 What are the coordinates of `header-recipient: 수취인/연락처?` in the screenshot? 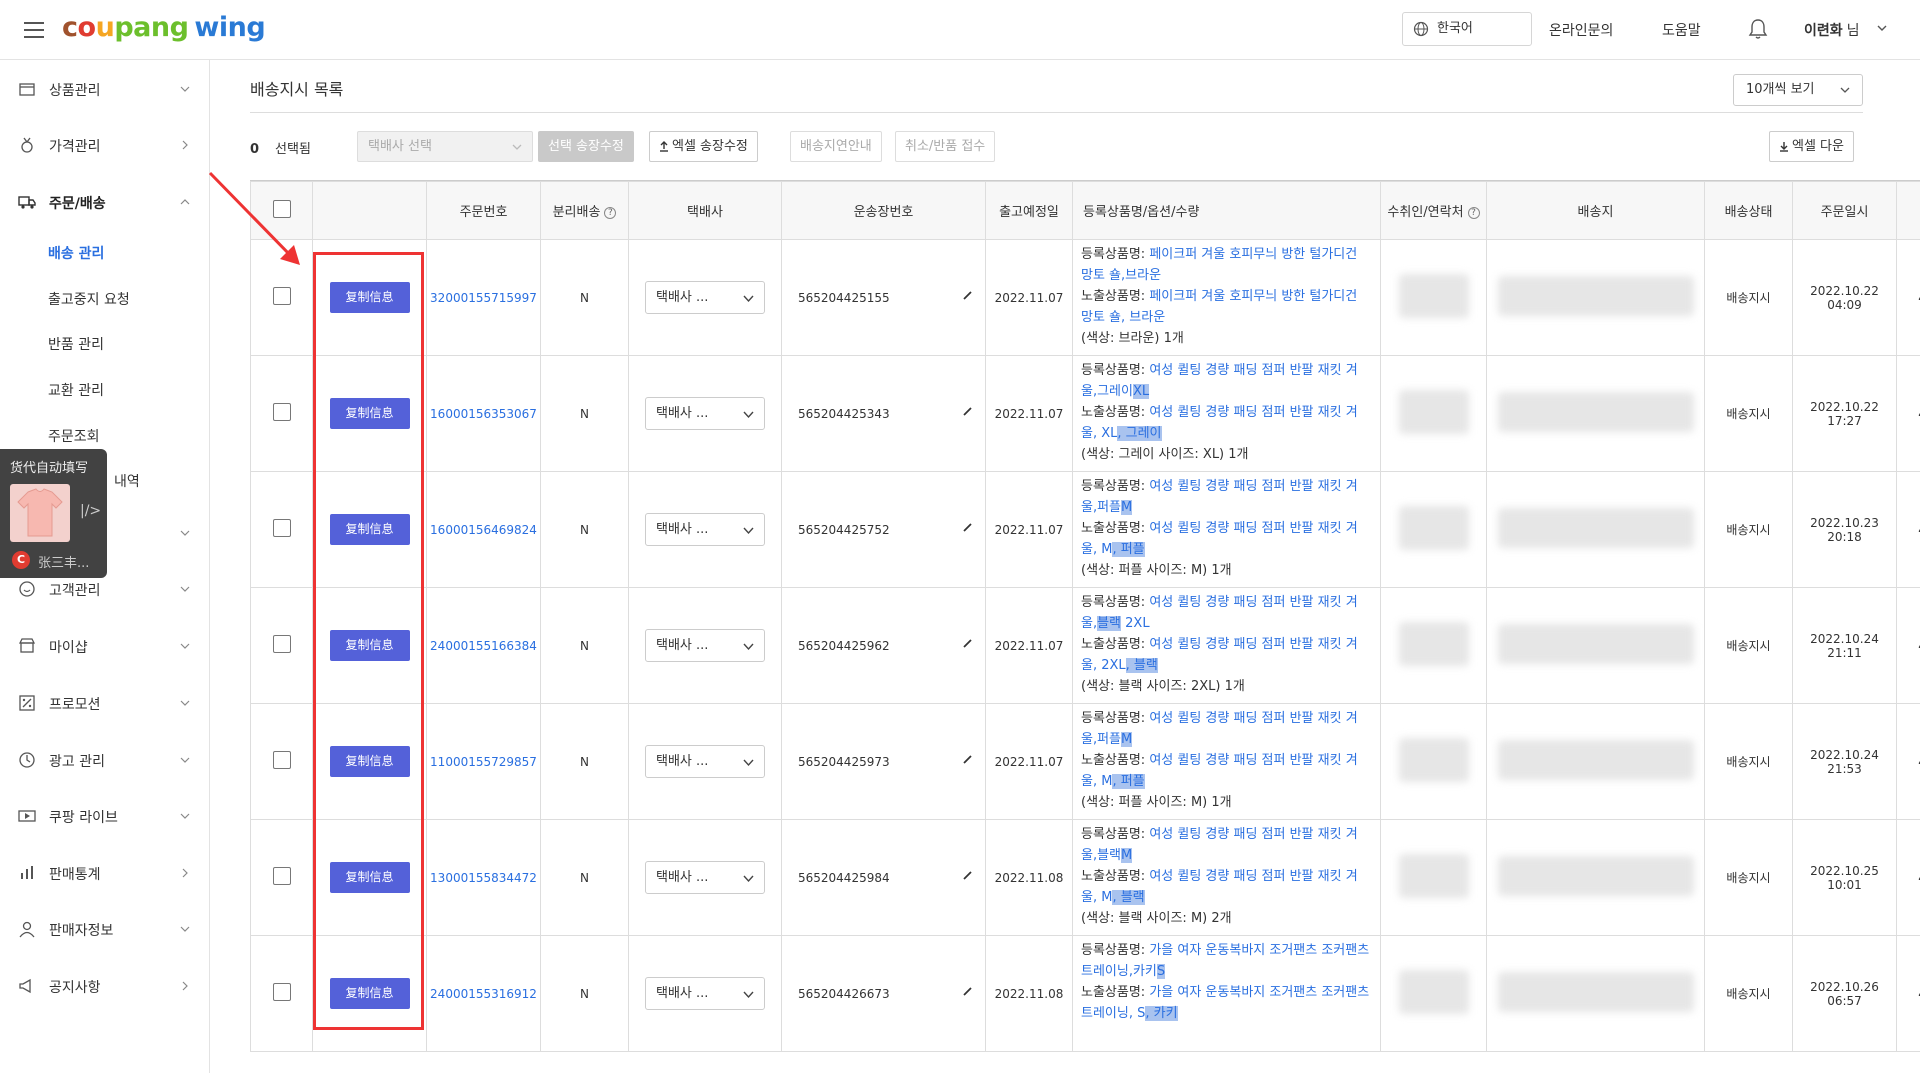 It's located at (1433, 210).